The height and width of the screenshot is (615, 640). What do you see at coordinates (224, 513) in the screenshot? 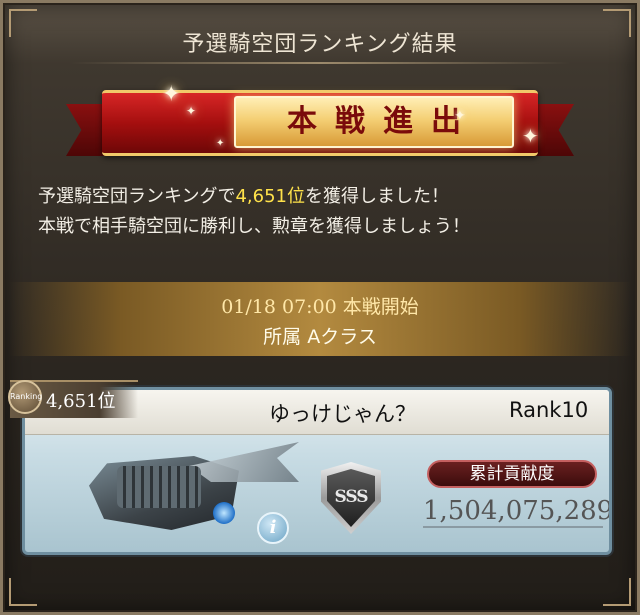
I see `airship-engine-glow` at bounding box center [224, 513].